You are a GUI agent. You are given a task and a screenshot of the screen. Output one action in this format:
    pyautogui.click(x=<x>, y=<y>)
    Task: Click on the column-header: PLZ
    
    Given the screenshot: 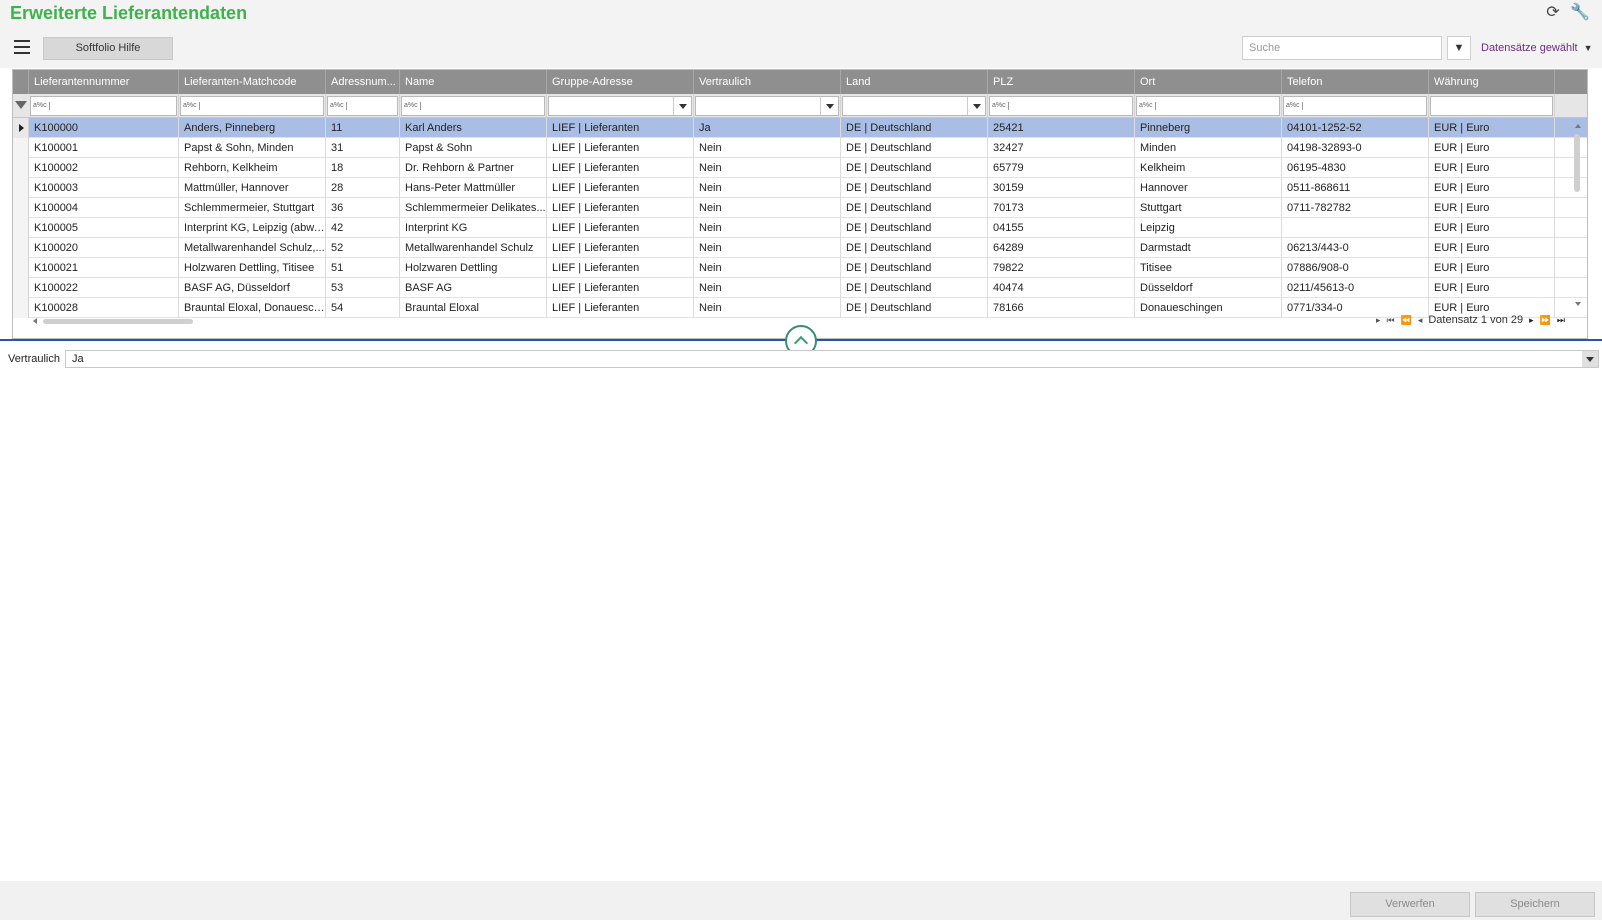 What is the action you would take?
    pyautogui.click(x=1061, y=82)
    